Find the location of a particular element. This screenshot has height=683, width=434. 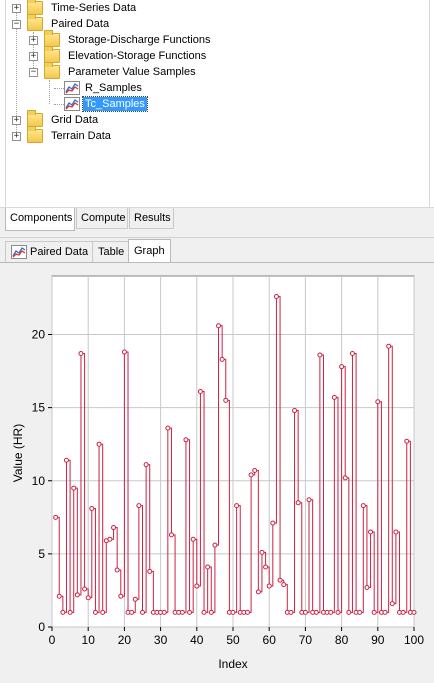

x-tick-label: 0 is located at coordinates (52, 640).